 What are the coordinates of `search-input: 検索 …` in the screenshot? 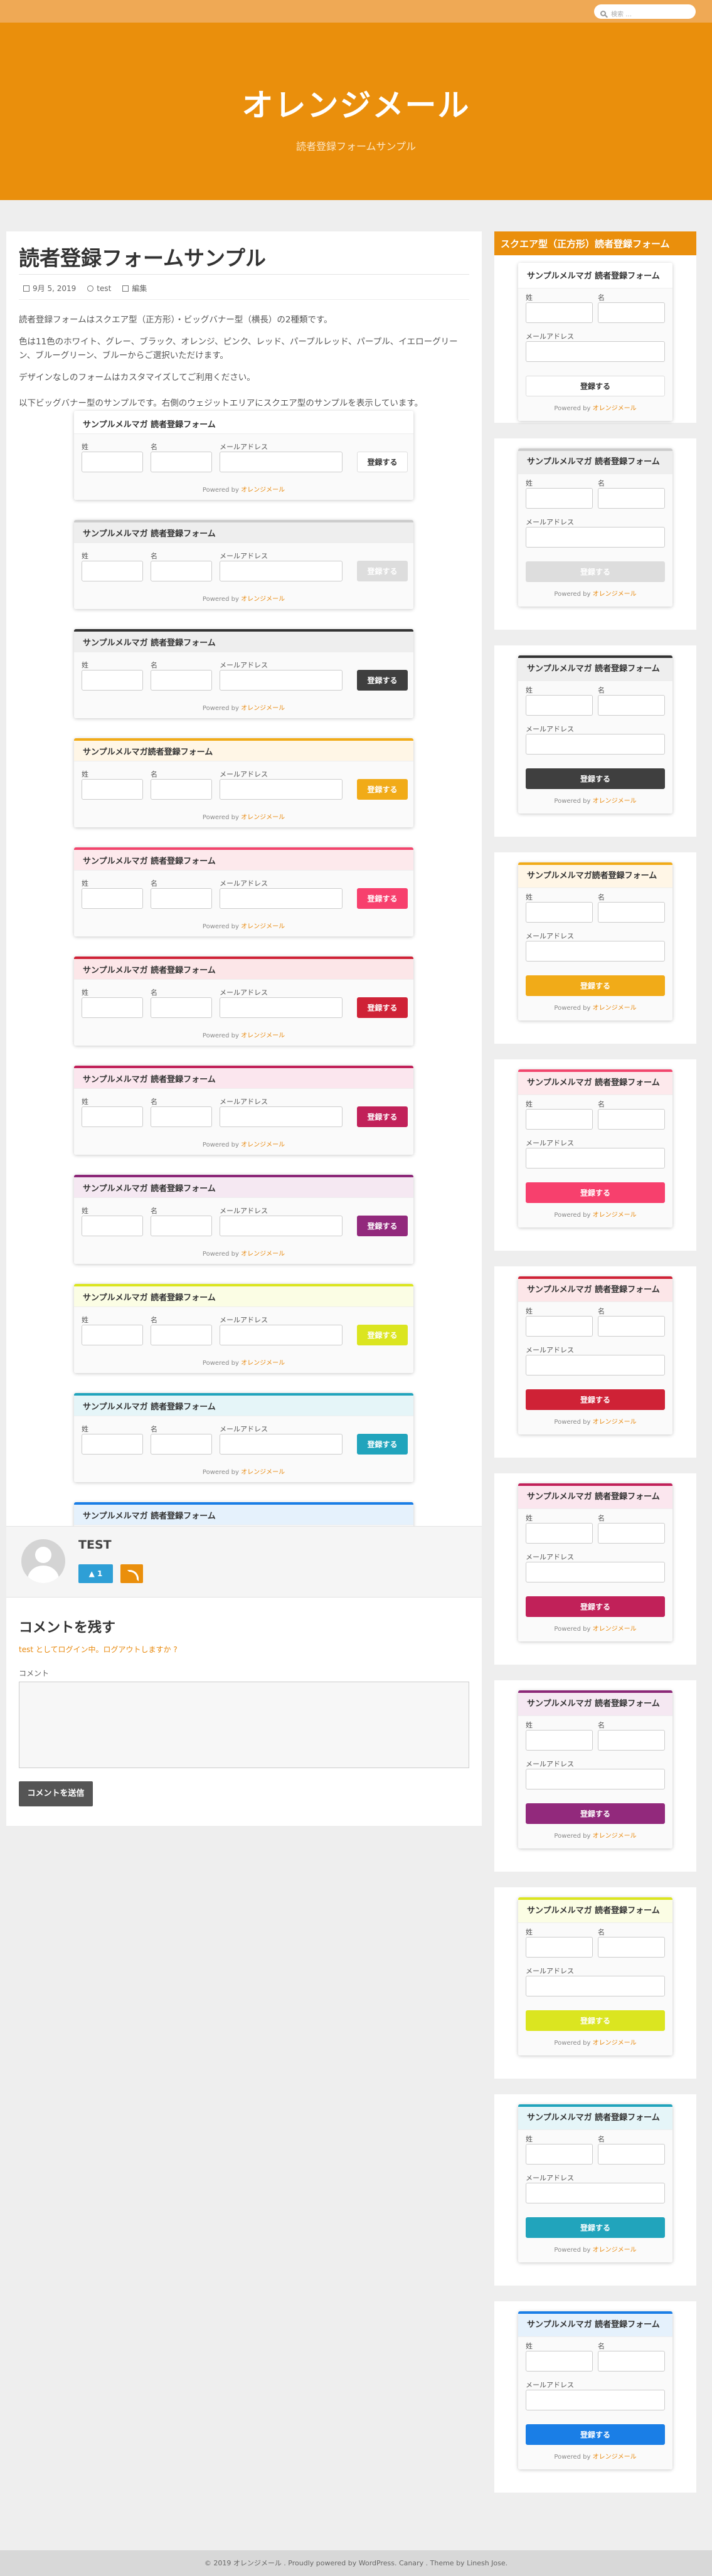 It's located at (645, 11).